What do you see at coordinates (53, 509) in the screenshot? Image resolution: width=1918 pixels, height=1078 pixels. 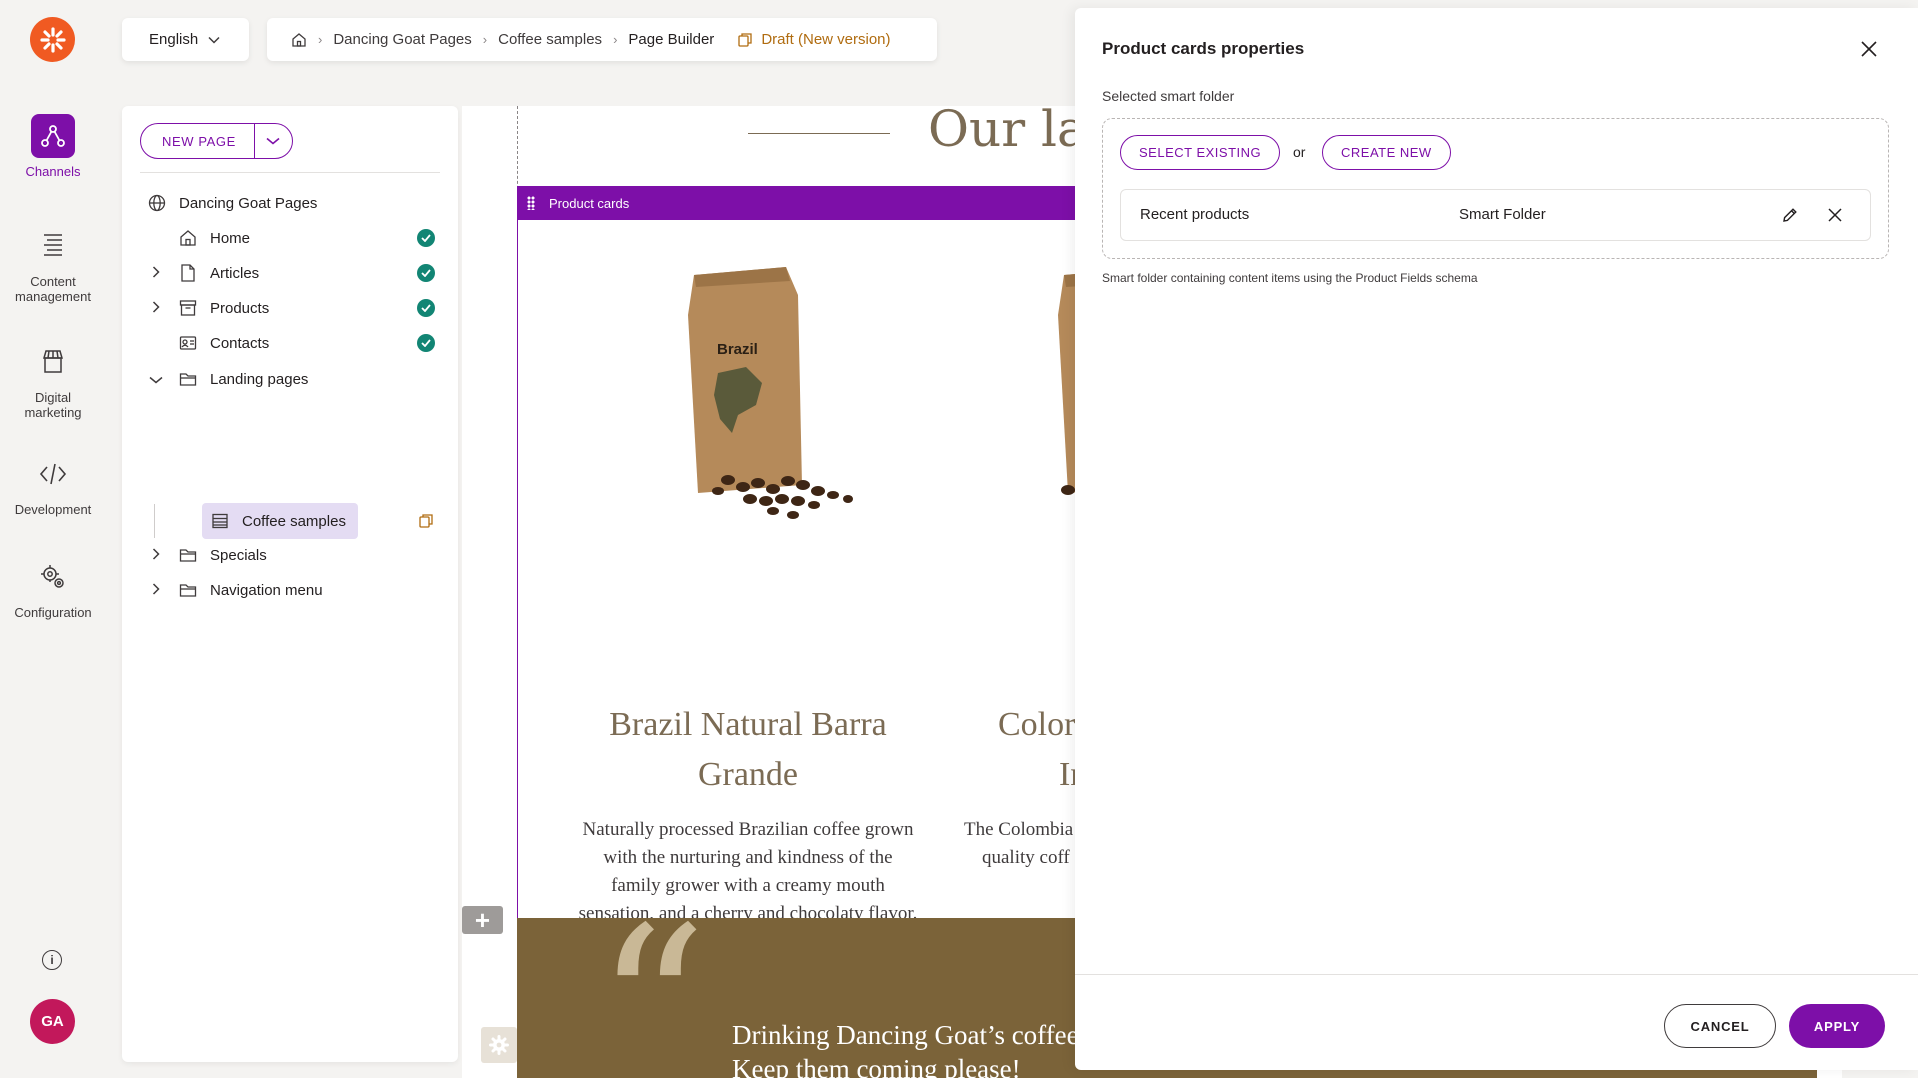 I see `nav-development-label: Development` at bounding box center [53, 509].